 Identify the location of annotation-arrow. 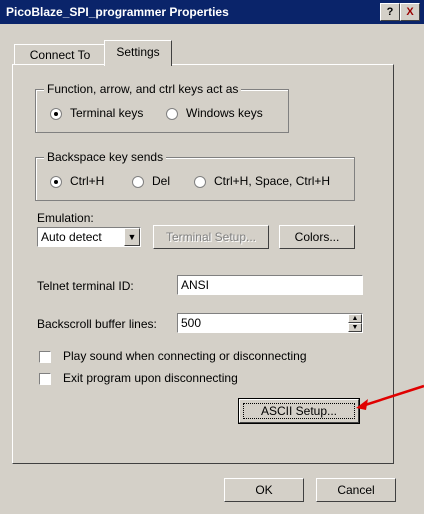
(390, 397).